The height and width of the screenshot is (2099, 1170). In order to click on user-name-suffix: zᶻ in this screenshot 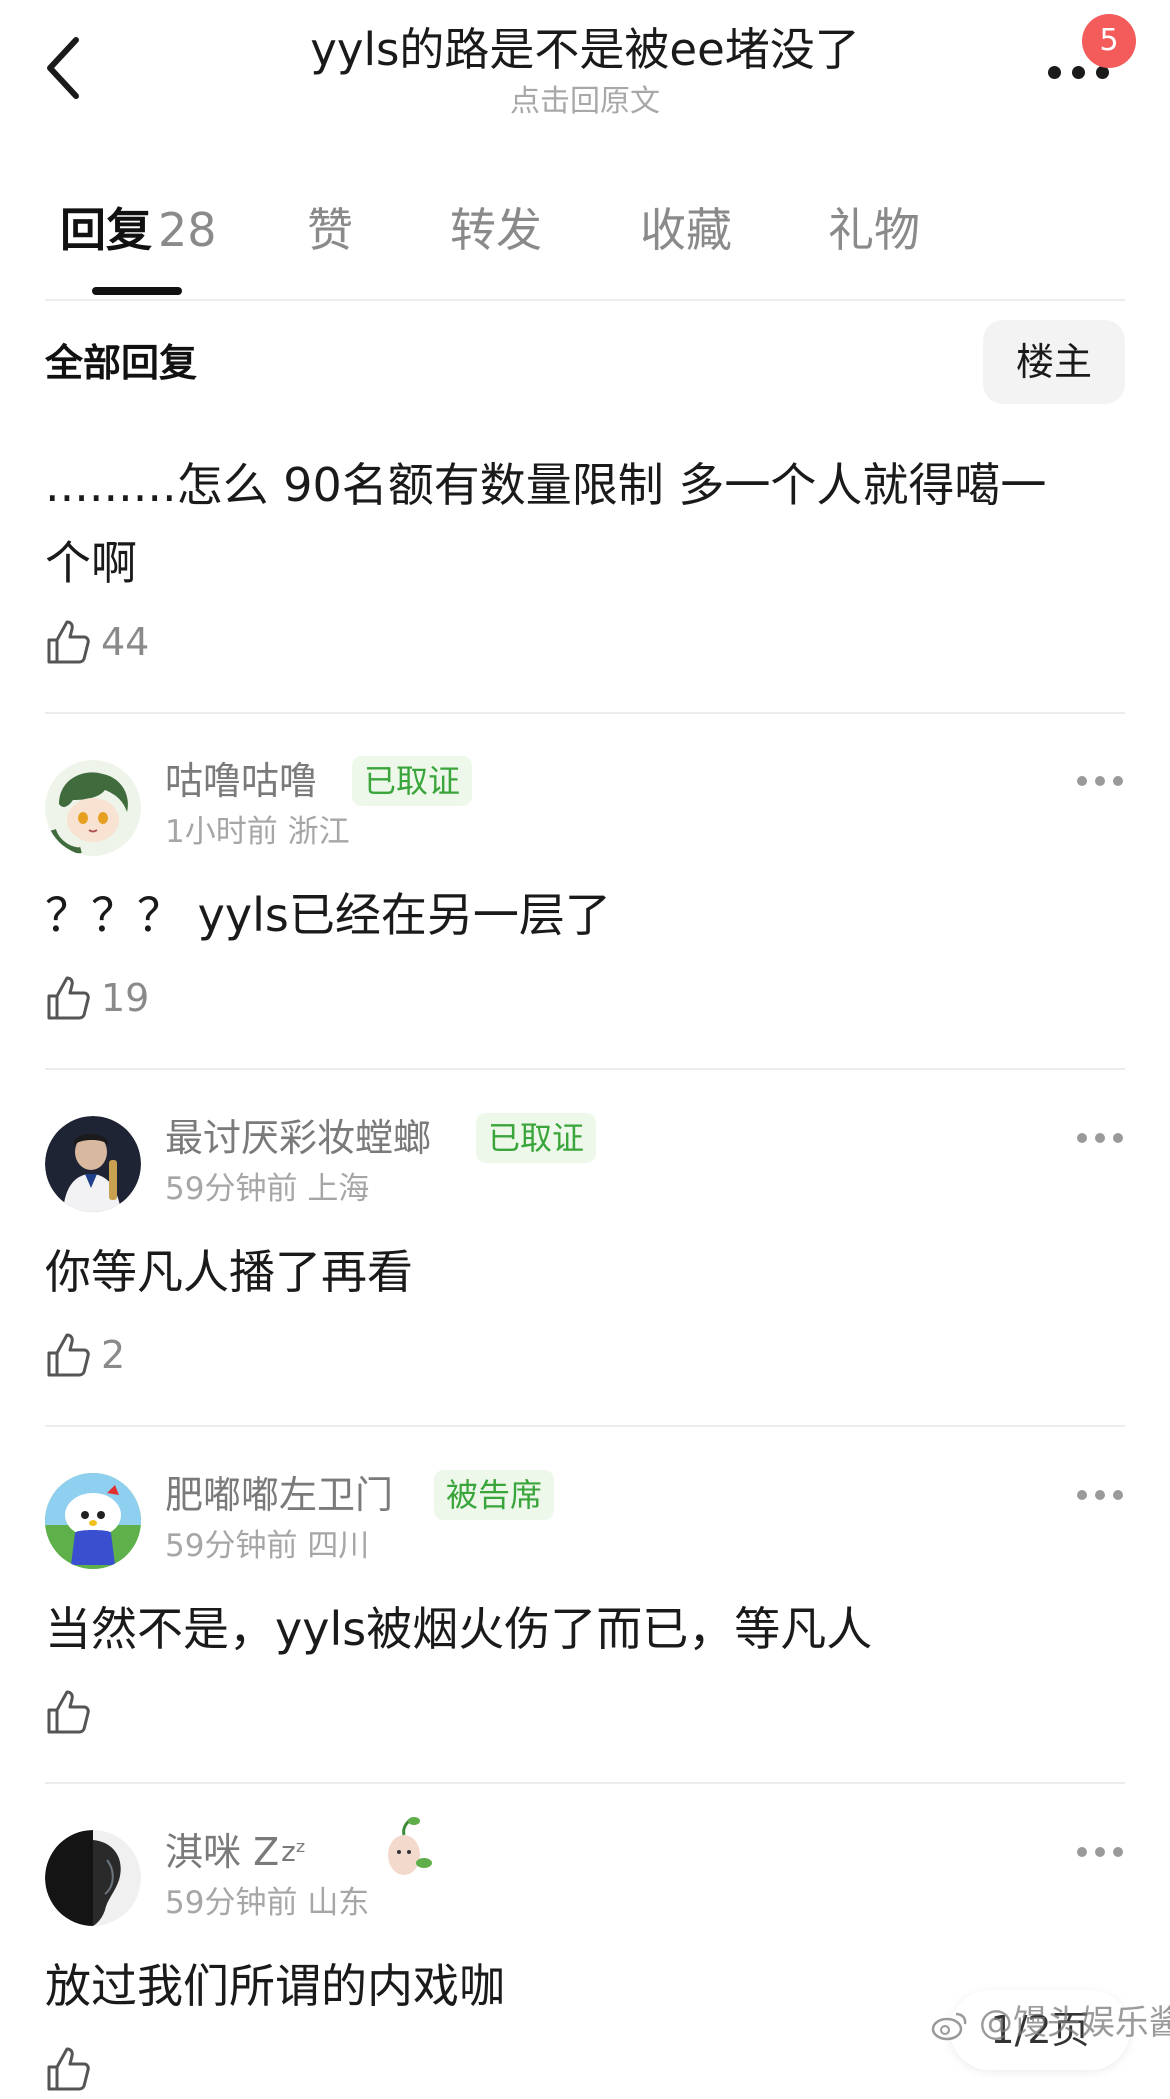, I will do `click(294, 1851)`.